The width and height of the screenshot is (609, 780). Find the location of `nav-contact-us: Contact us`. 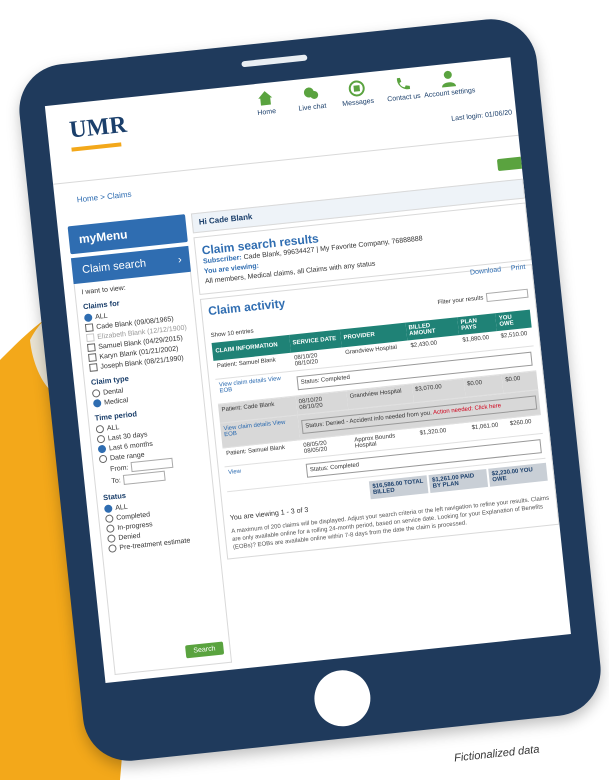

nav-contact-us: Contact us is located at coordinates (403, 88).